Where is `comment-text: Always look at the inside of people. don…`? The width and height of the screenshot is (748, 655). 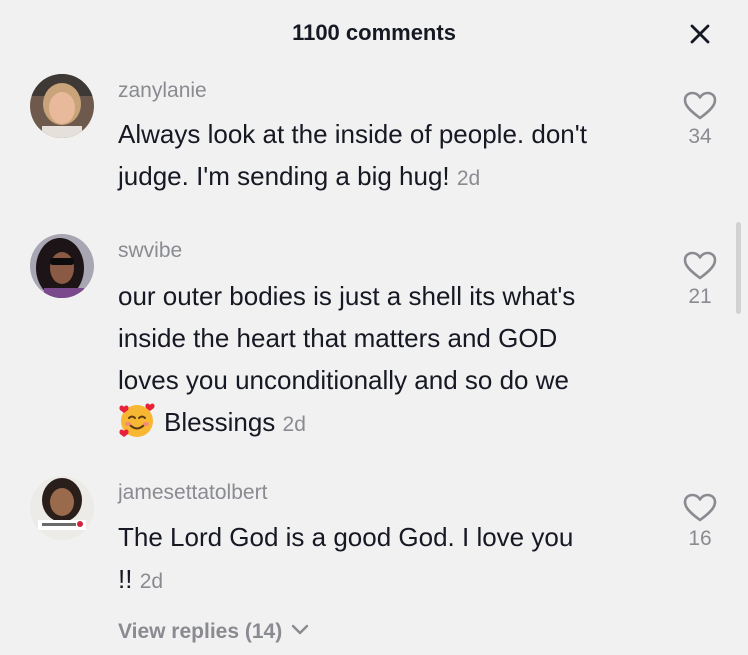
comment-text: Always look at the inside of people. don… is located at coordinates (378, 156).